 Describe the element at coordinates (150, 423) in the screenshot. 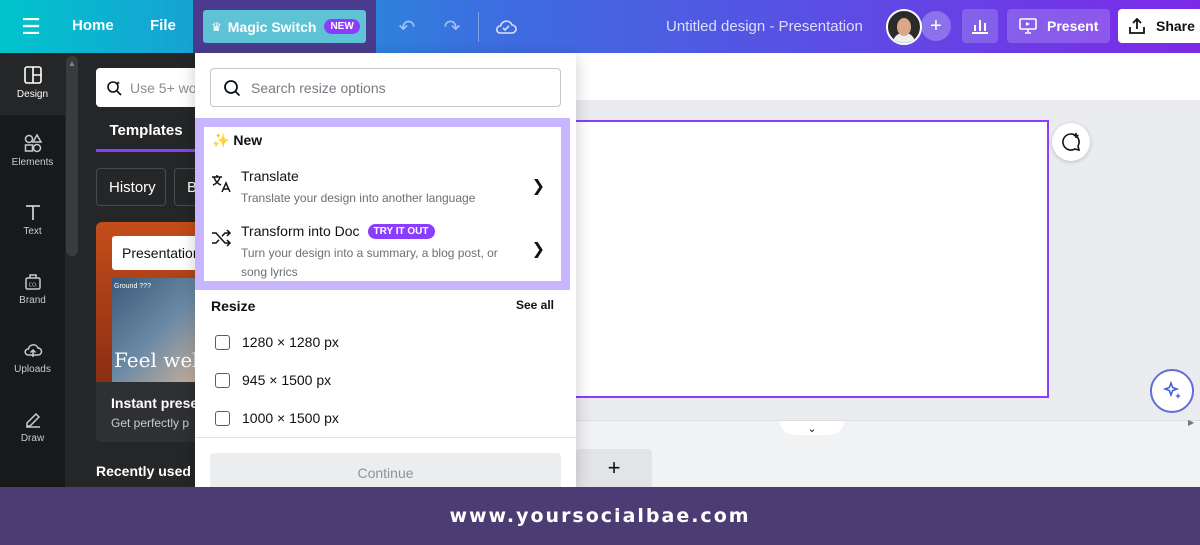

I see `template-card-subtitle: Get perfectly p` at that location.